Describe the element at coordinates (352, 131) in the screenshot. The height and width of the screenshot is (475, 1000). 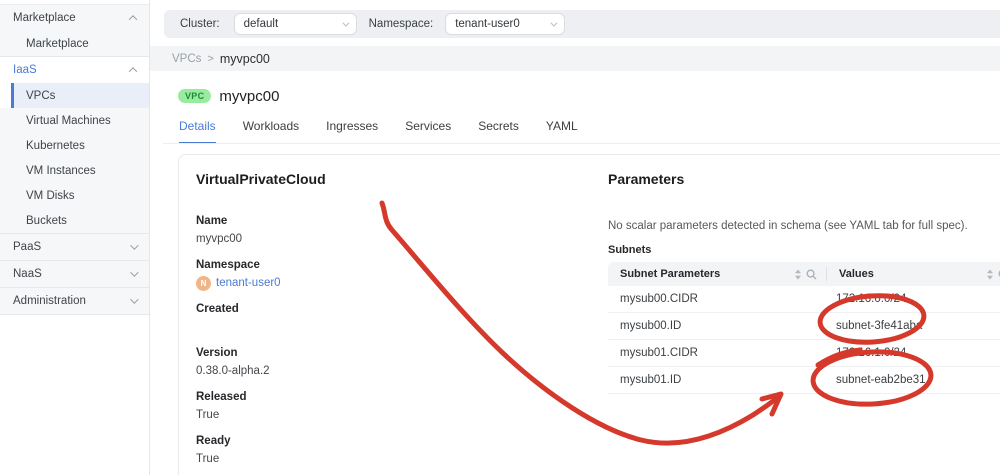
I see `tab-ingresses: Ingresses` at that location.